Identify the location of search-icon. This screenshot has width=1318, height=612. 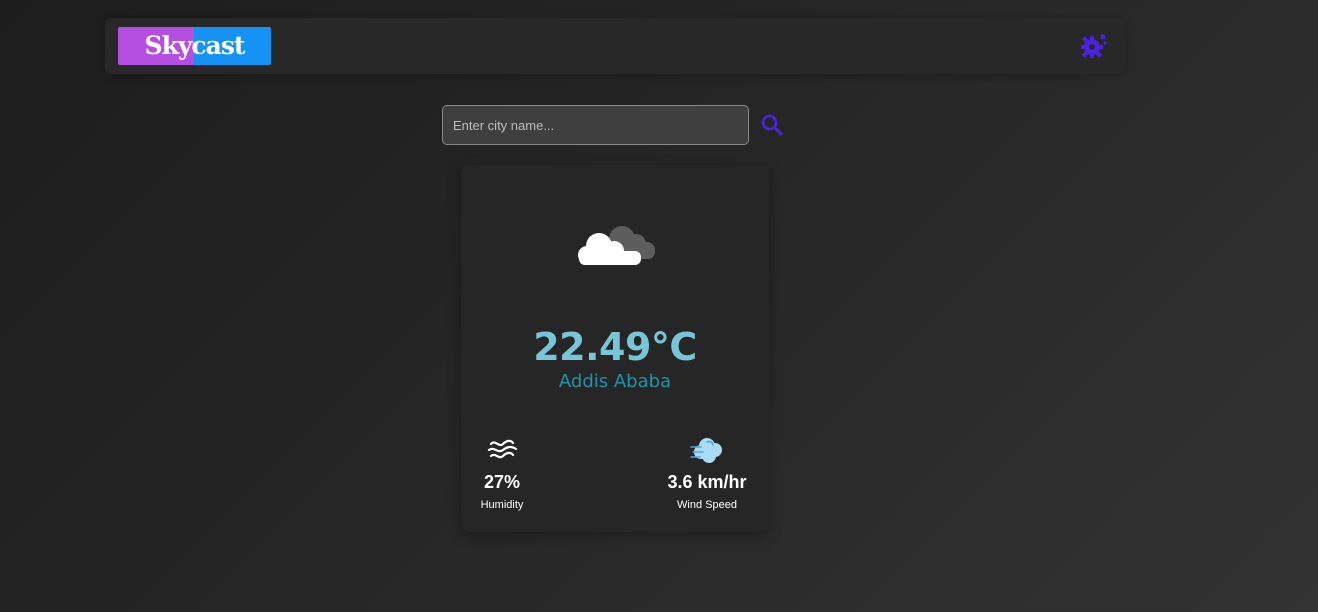
(772, 125).